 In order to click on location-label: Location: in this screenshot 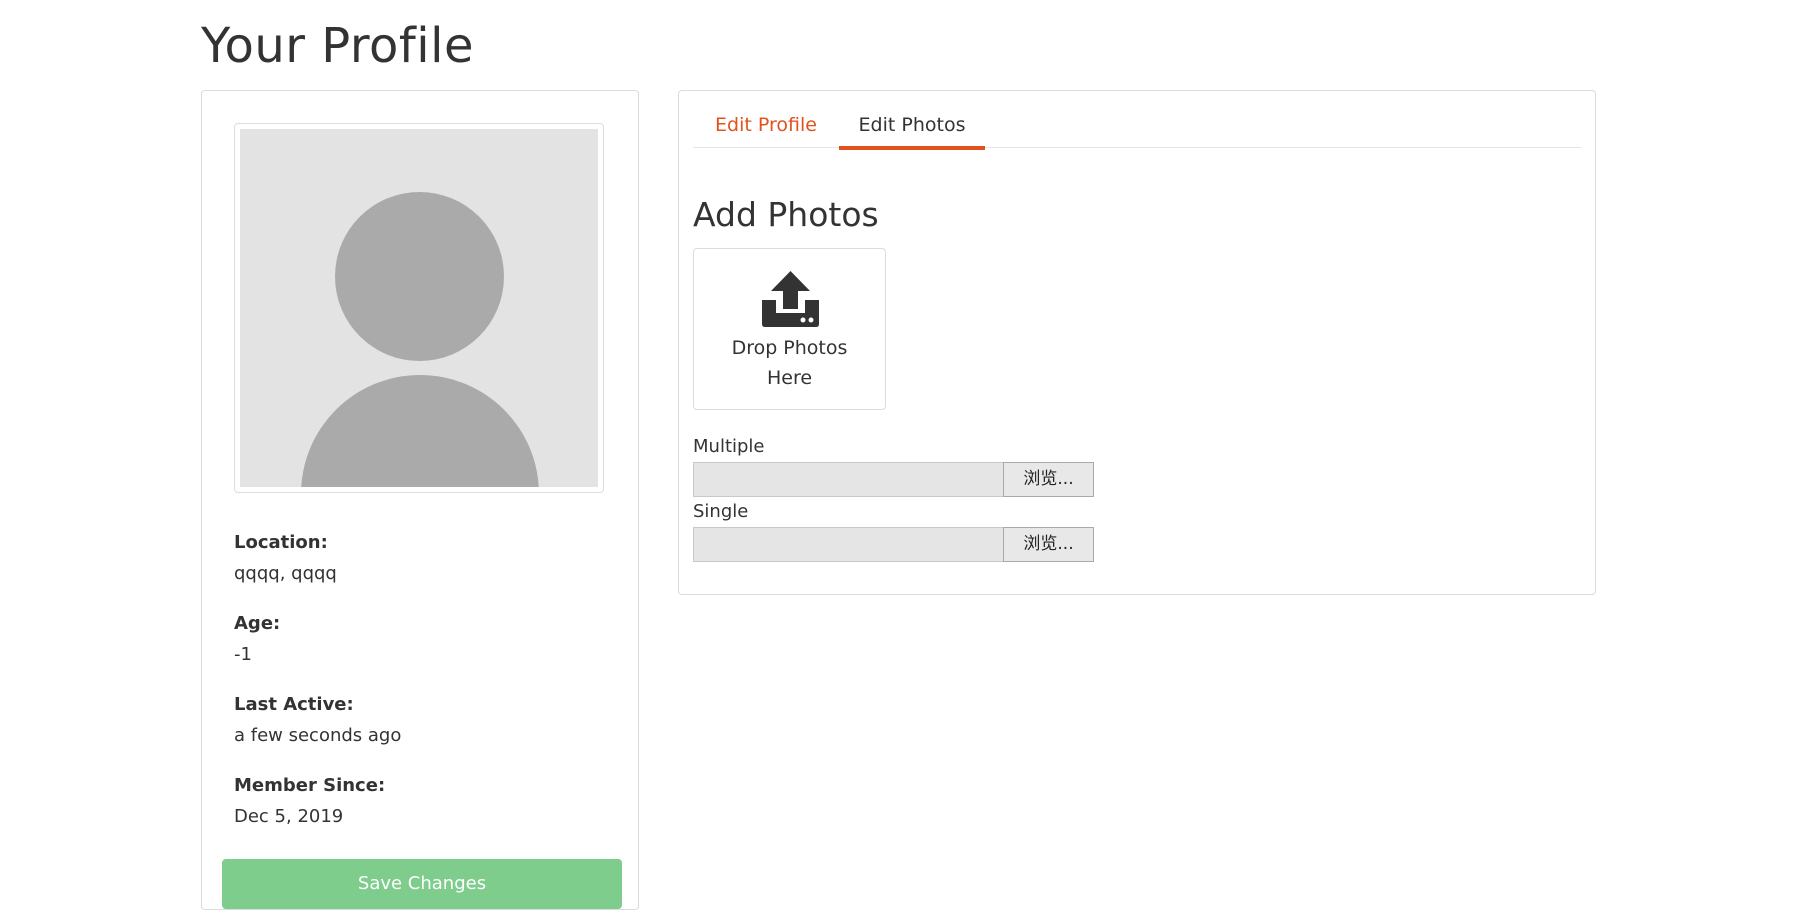, I will do `click(281, 542)`.